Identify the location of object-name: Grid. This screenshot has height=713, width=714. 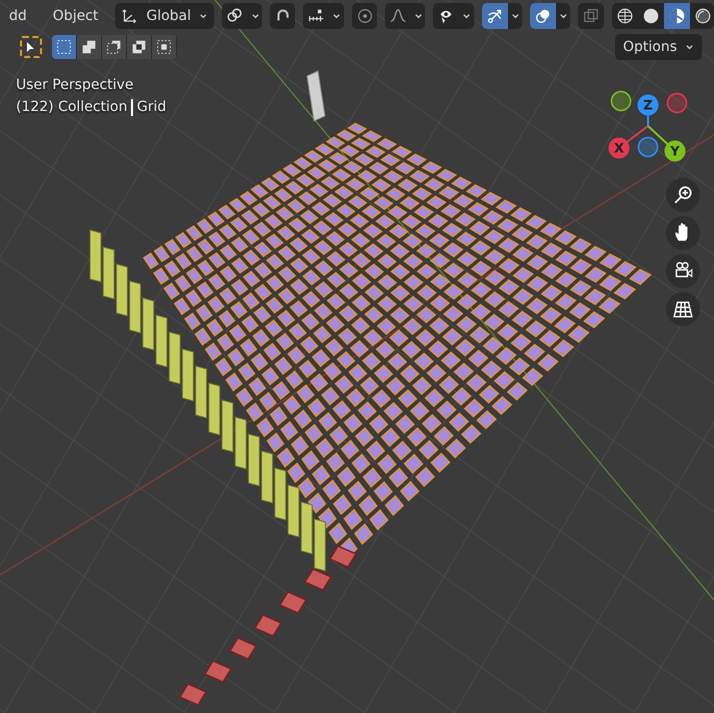
(151, 107).